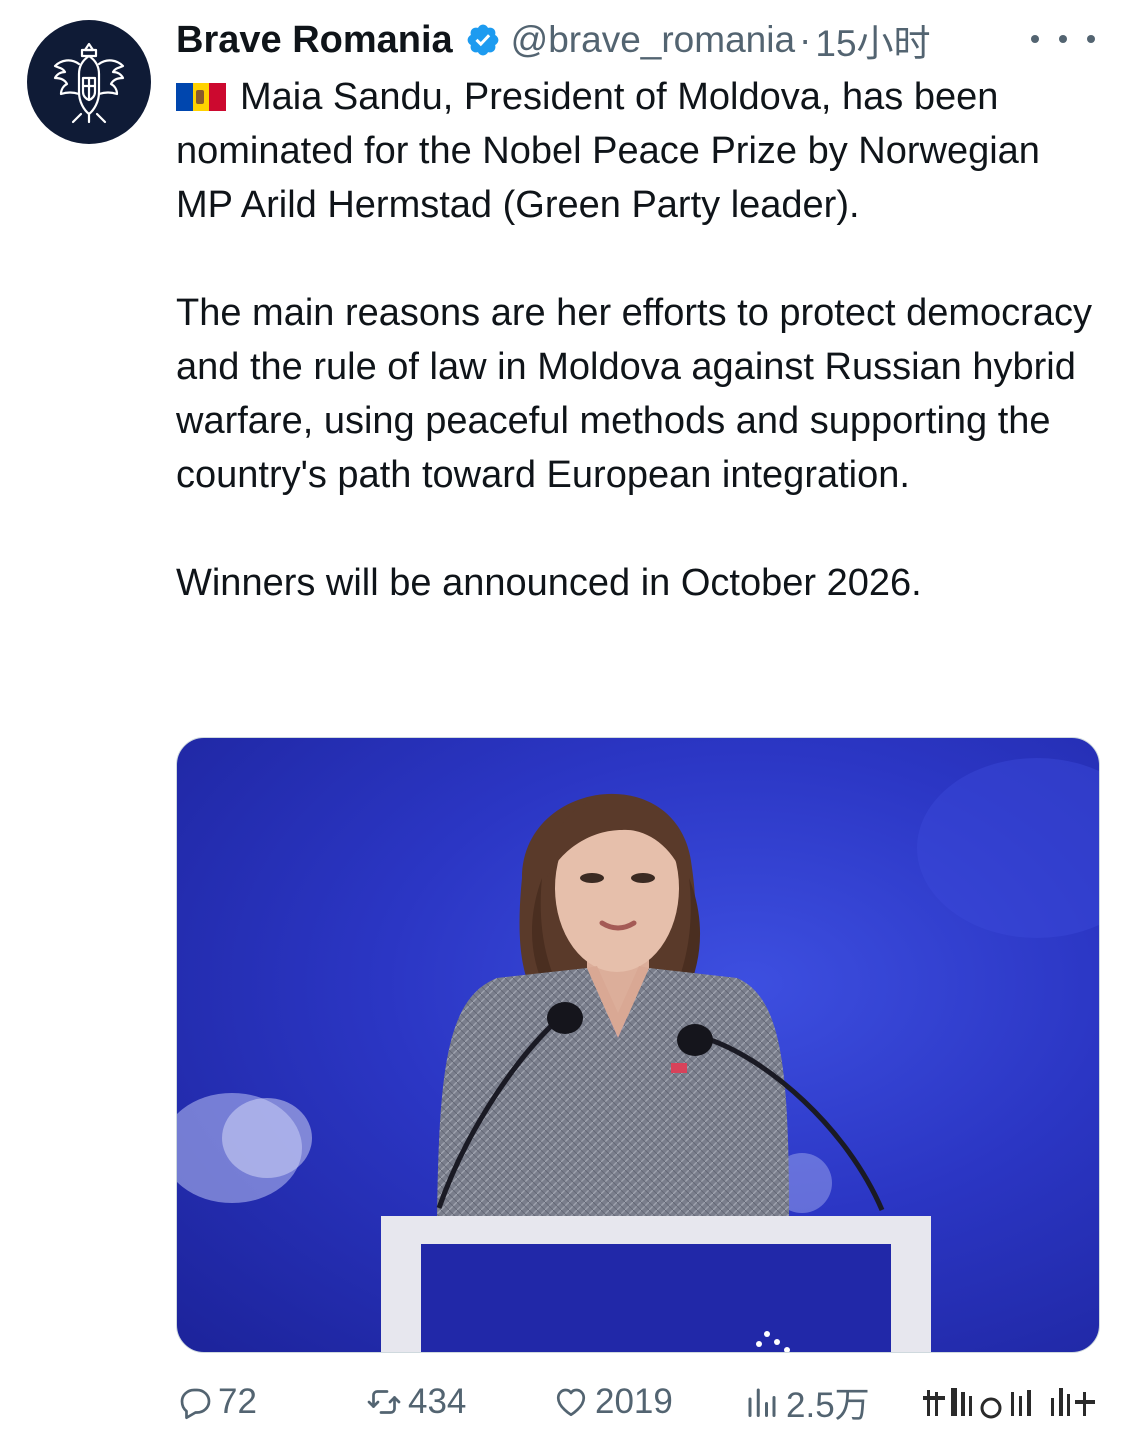 The image size is (1125, 1444). What do you see at coordinates (384, 1402) in the screenshot?
I see `retweet-icon` at bounding box center [384, 1402].